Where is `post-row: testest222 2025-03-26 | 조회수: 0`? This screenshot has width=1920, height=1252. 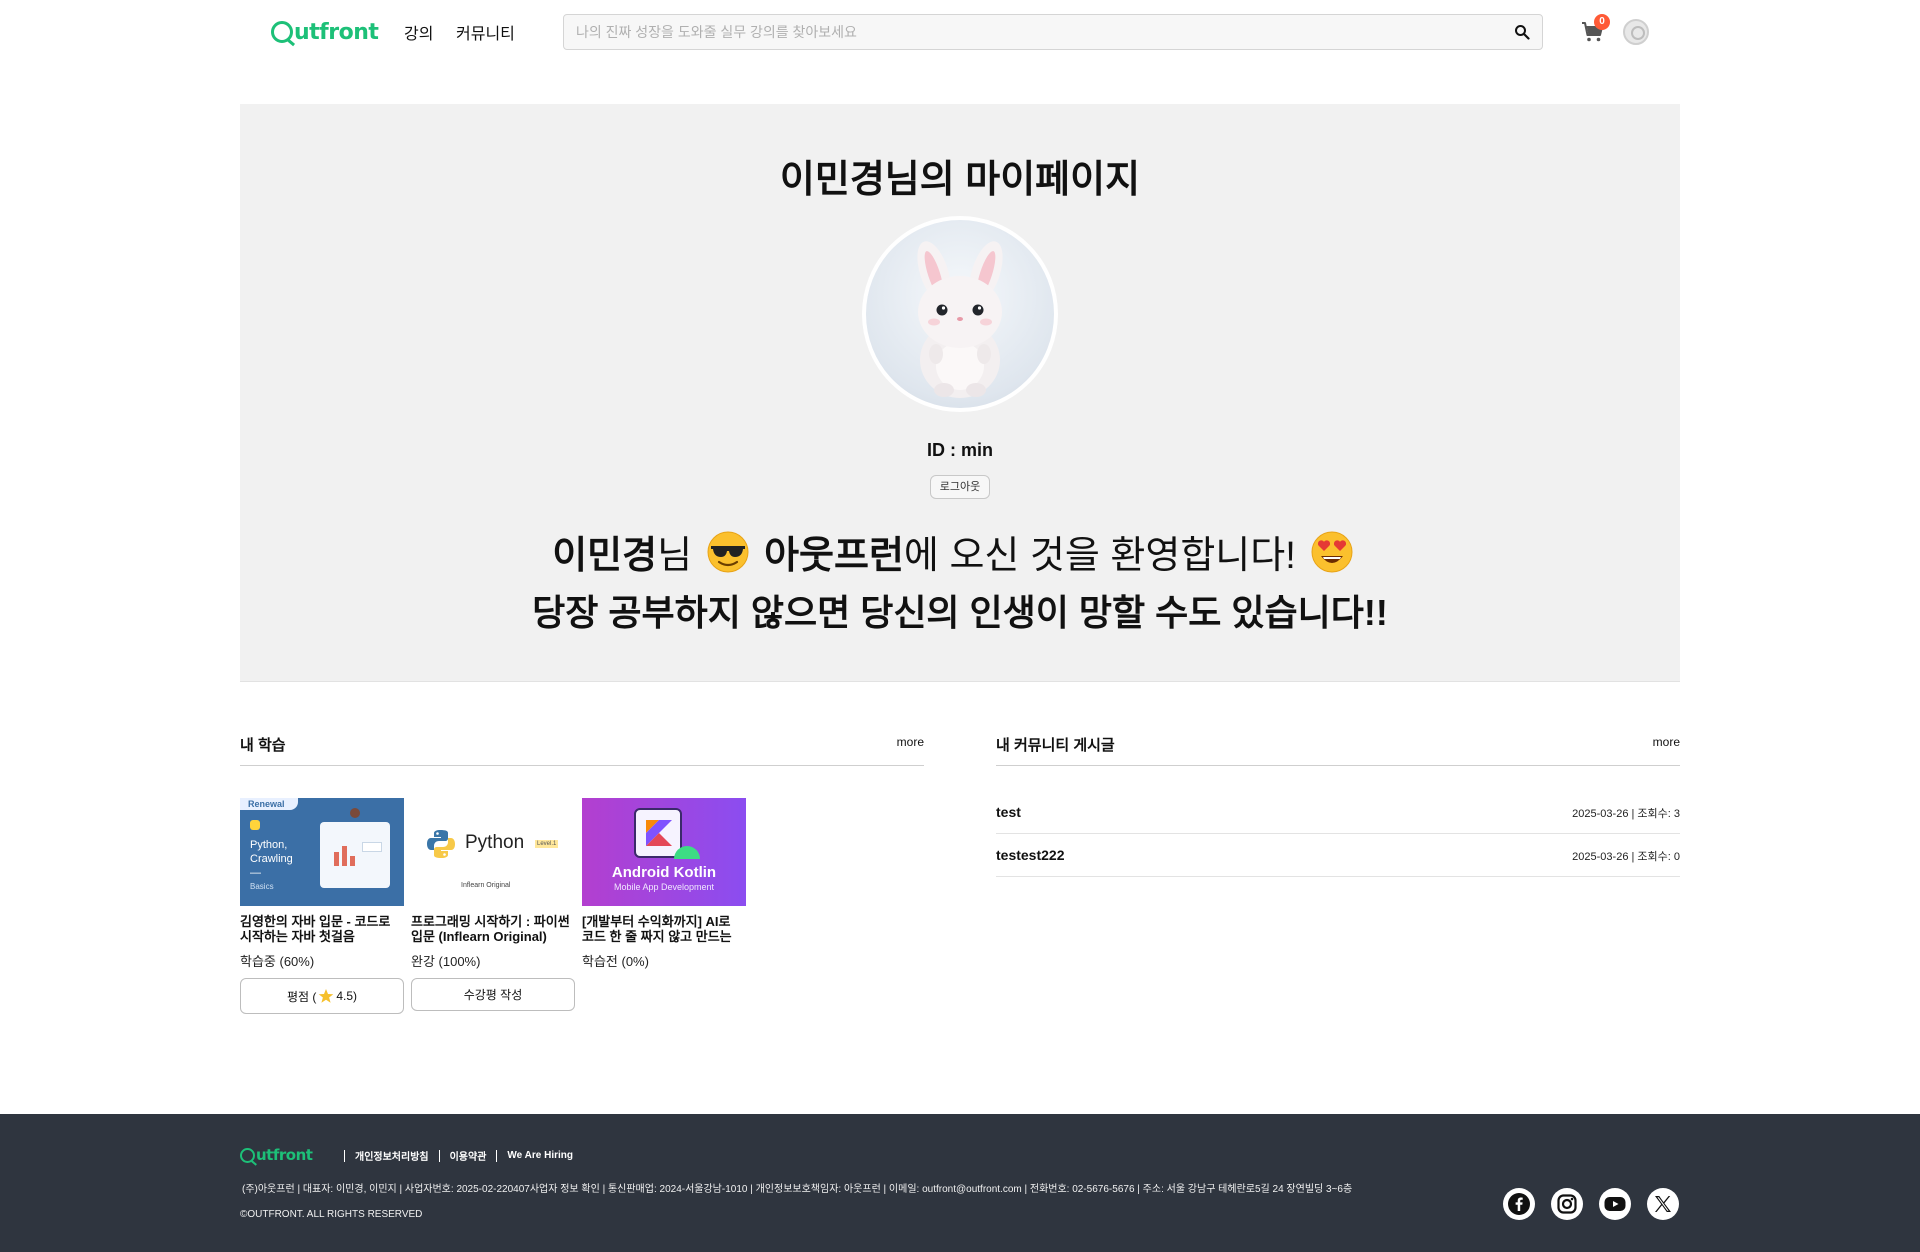 post-row: testest222 2025-03-26 | 조회수: 0 is located at coordinates (1338, 855).